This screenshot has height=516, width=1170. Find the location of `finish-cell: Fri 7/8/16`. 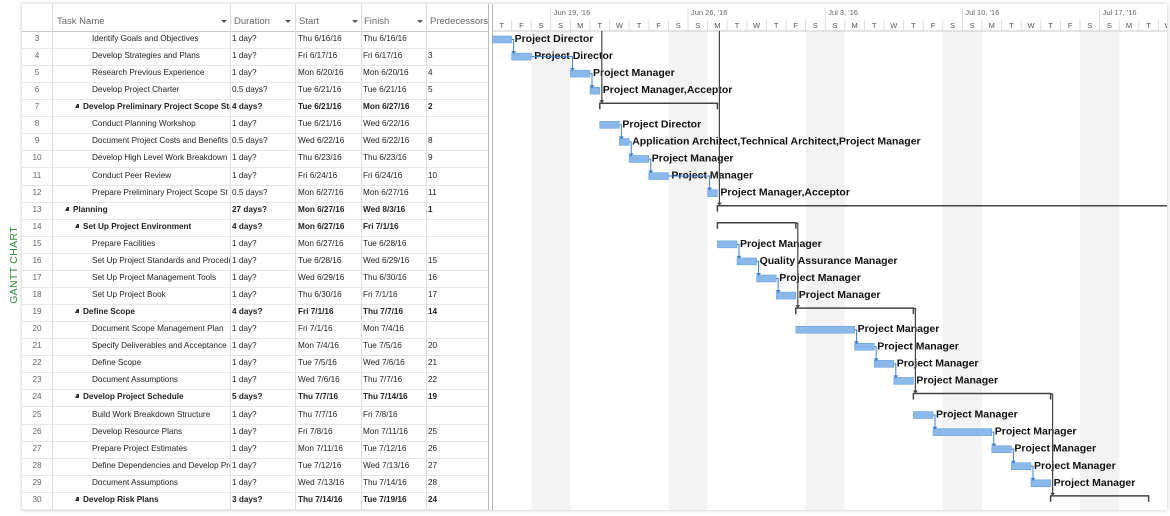

finish-cell: Fri 7/8/16 is located at coordinates (394, 414).